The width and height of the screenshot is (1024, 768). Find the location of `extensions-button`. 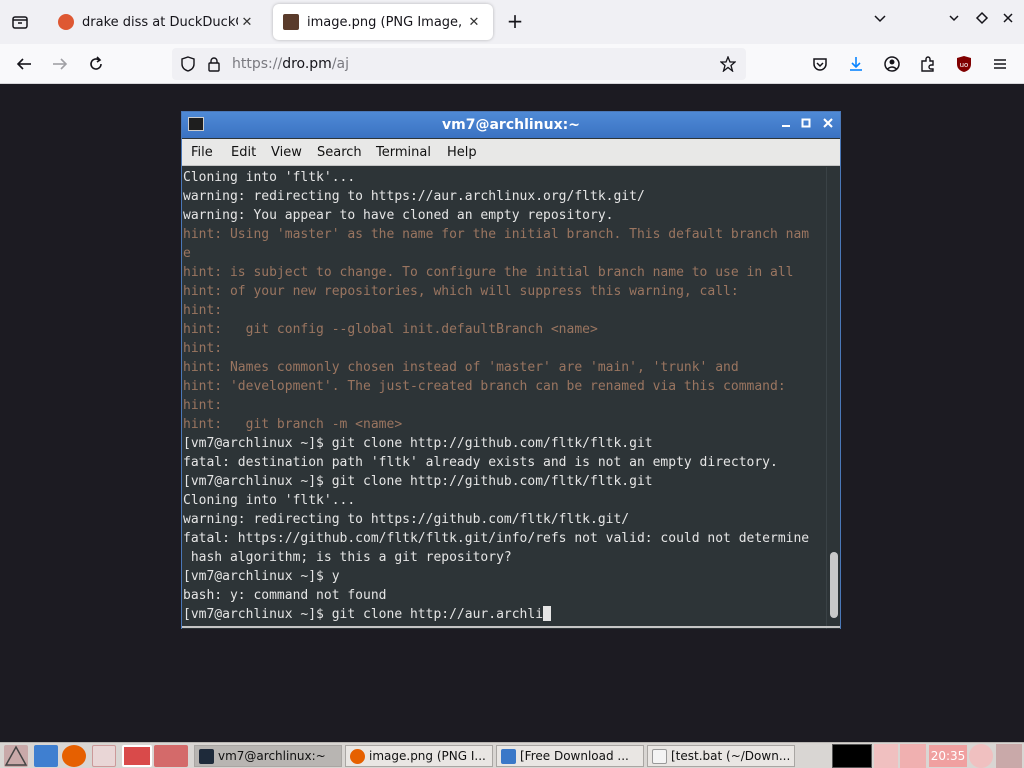

extensions-button is located at coordinates (928, 64).